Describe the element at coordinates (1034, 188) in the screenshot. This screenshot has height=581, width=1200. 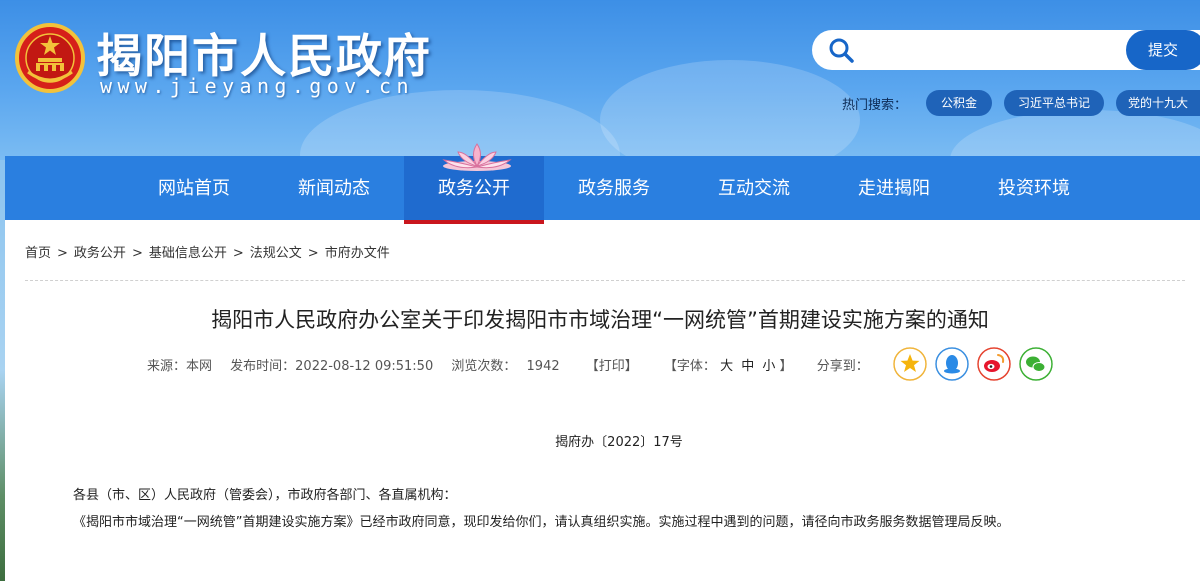
I see `nav-item-investment: 投资环境` at that location.